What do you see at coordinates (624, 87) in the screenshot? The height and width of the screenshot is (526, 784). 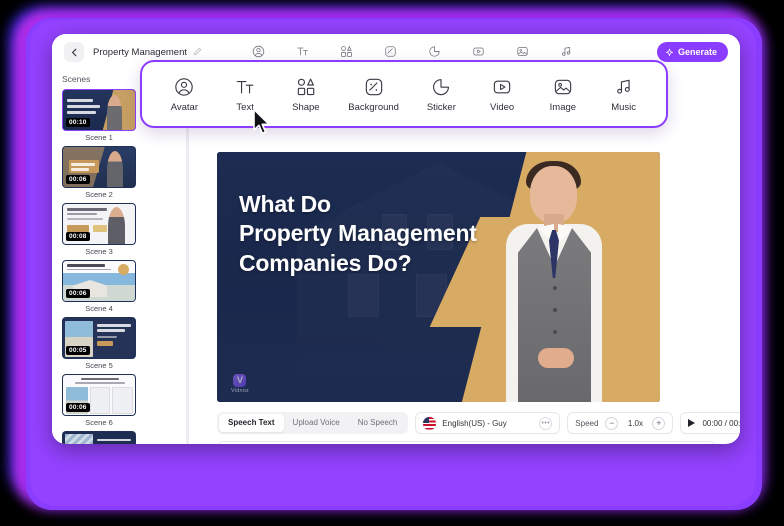 I see `music-icon` at bounding box center [624, 87].